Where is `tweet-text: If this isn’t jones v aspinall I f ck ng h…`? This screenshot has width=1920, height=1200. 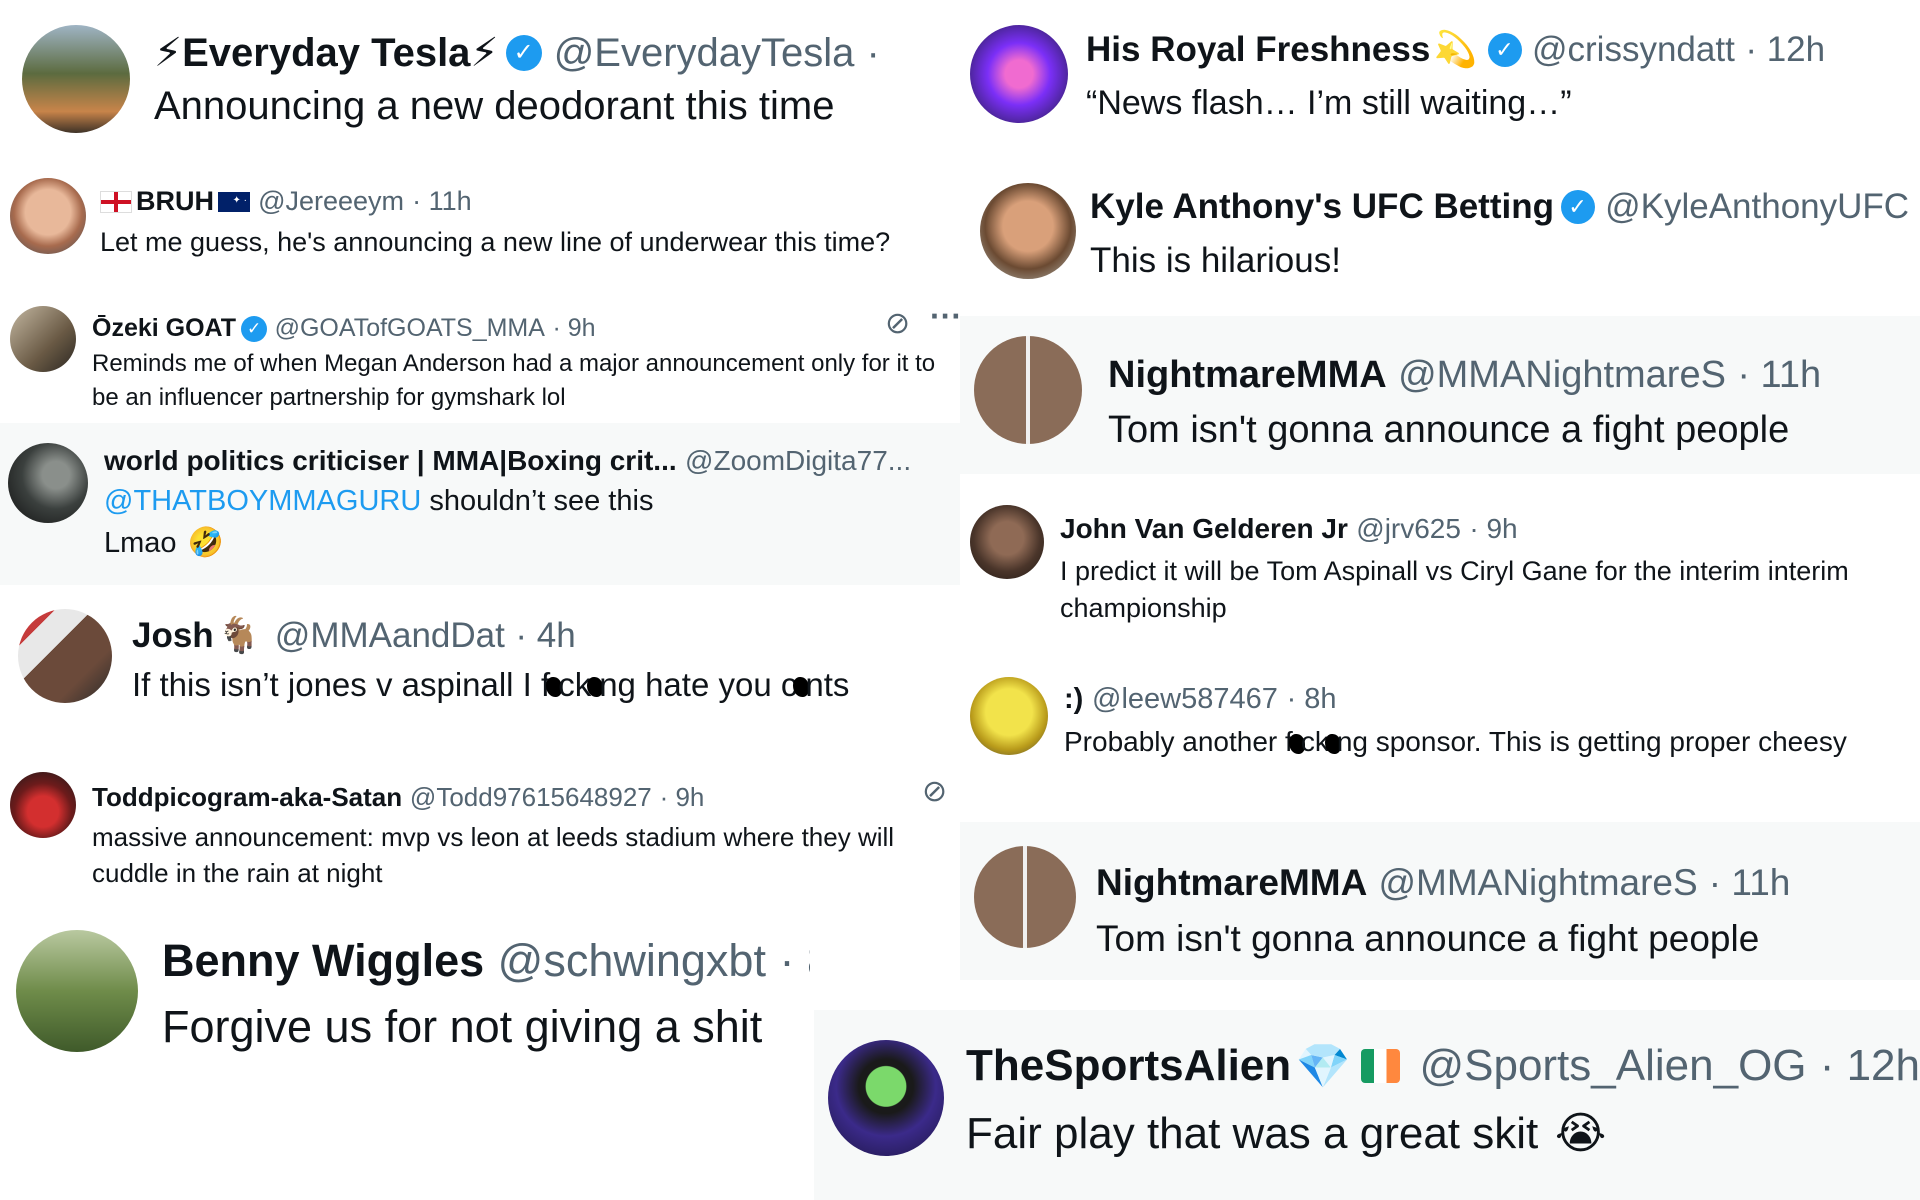 tweet-text: If this isn’t jones v aspinall I f ck ng h… is located at coordinates (546, 685).